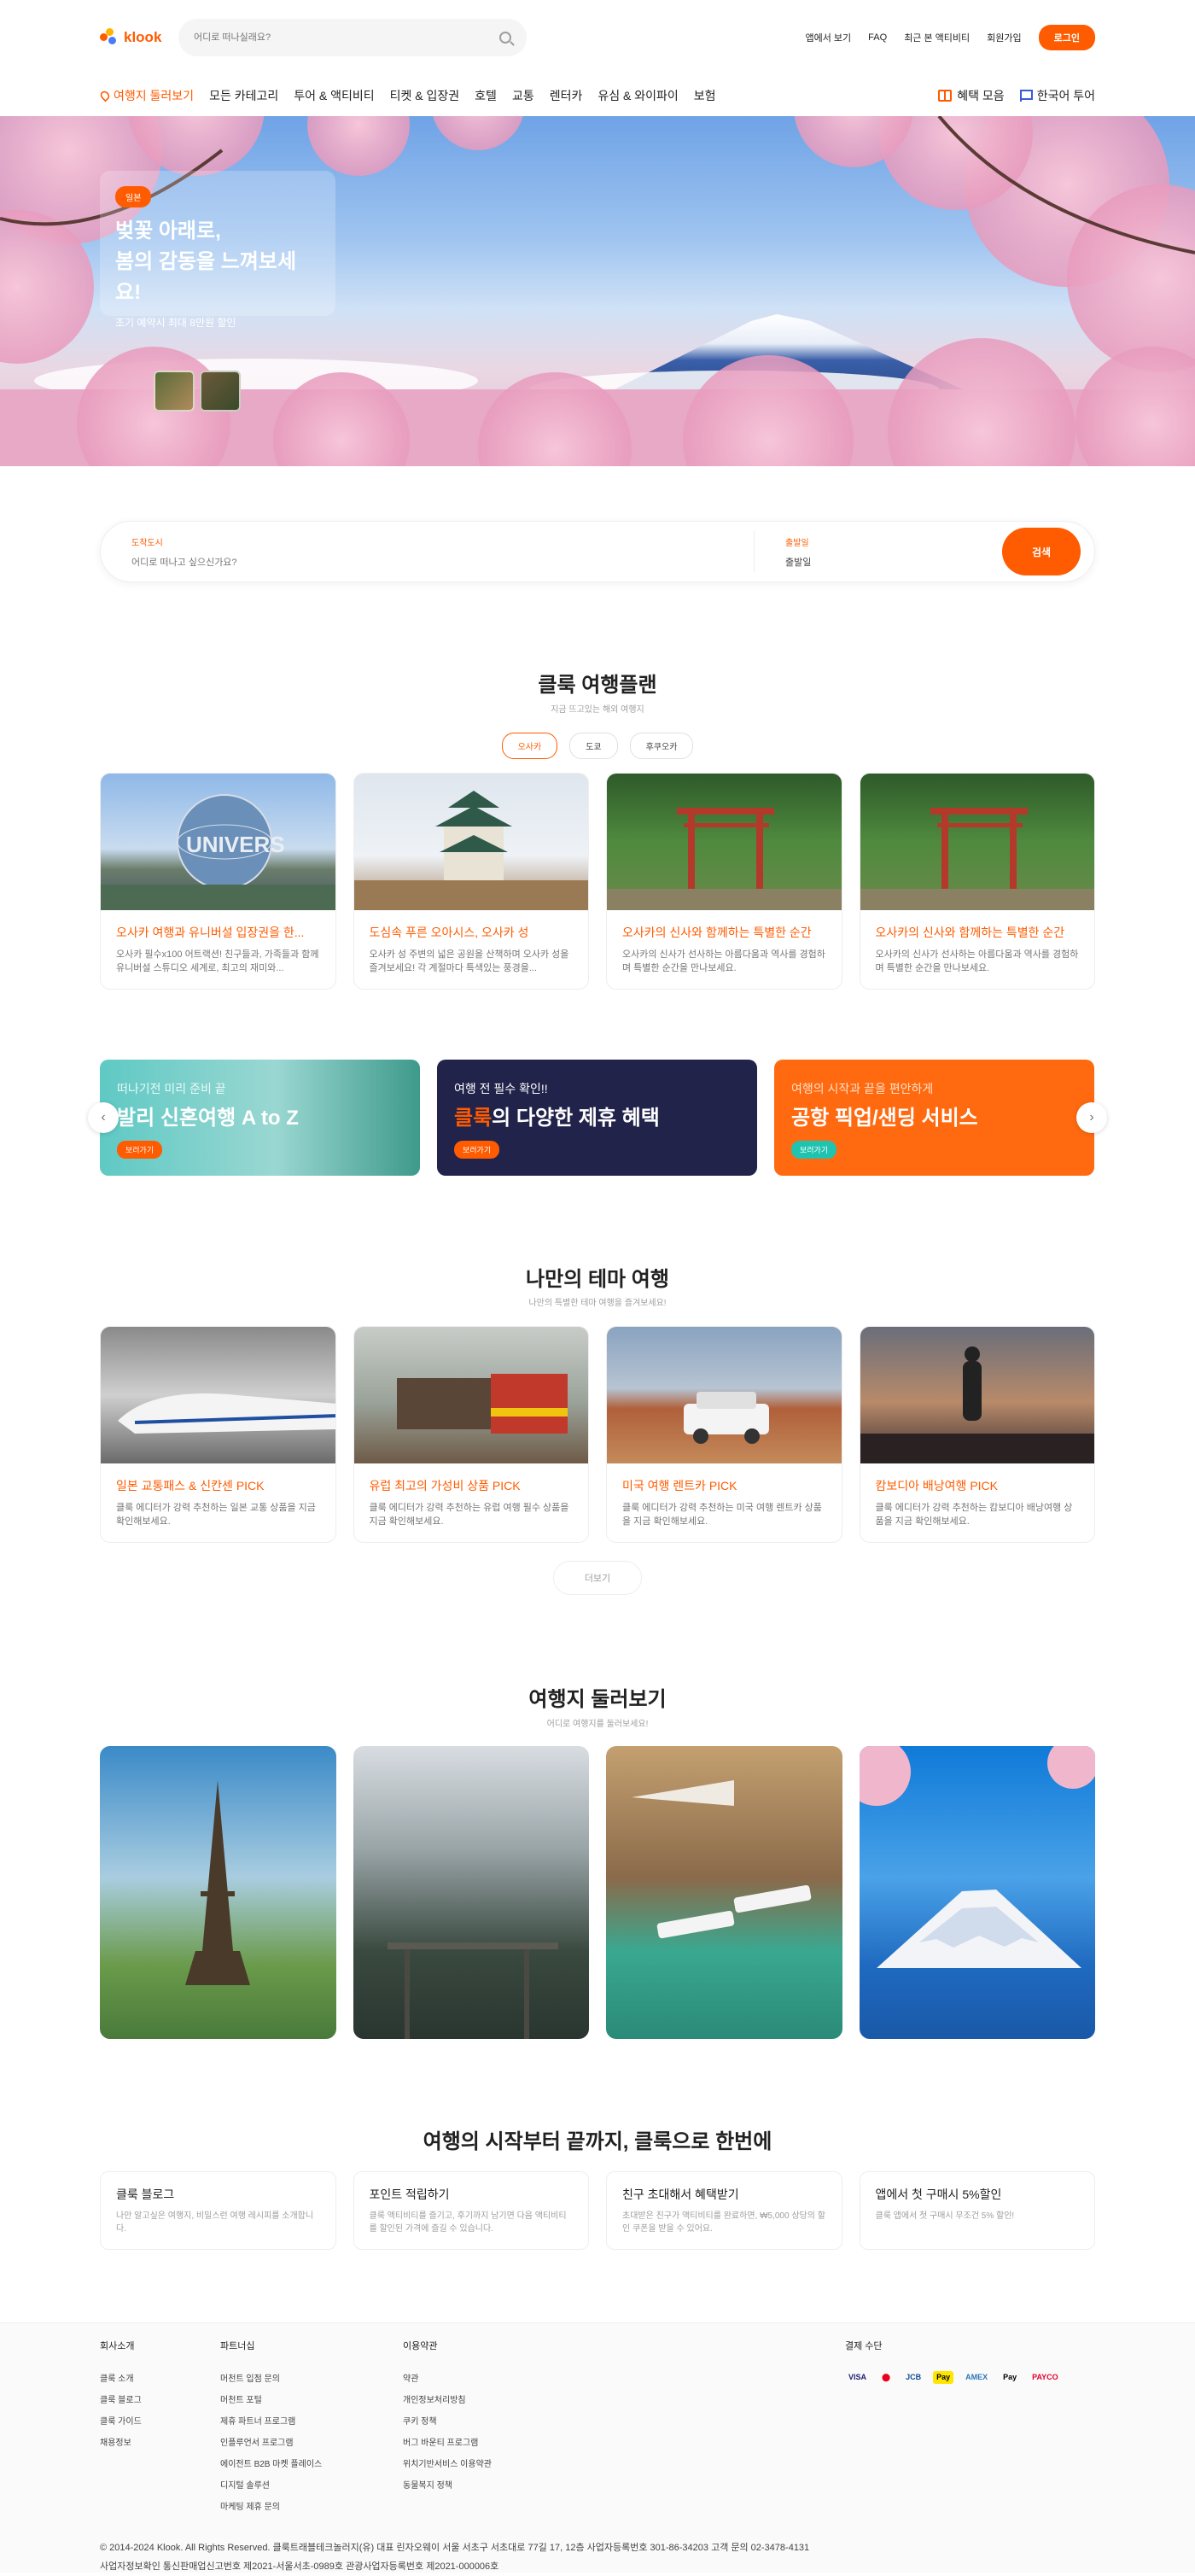  I want to click on feature-blog: 클룩 블로그 나만 알고싶은 여행지, 비밀스런 여행 레시피를 소개합니다., so click(218, 2210).